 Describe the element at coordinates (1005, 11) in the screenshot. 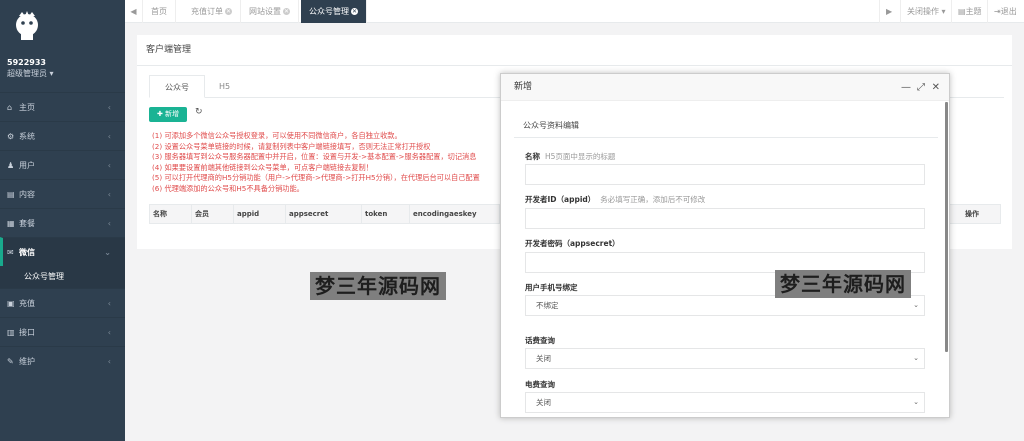

I see `logout-button: ⇥退出` at that location.